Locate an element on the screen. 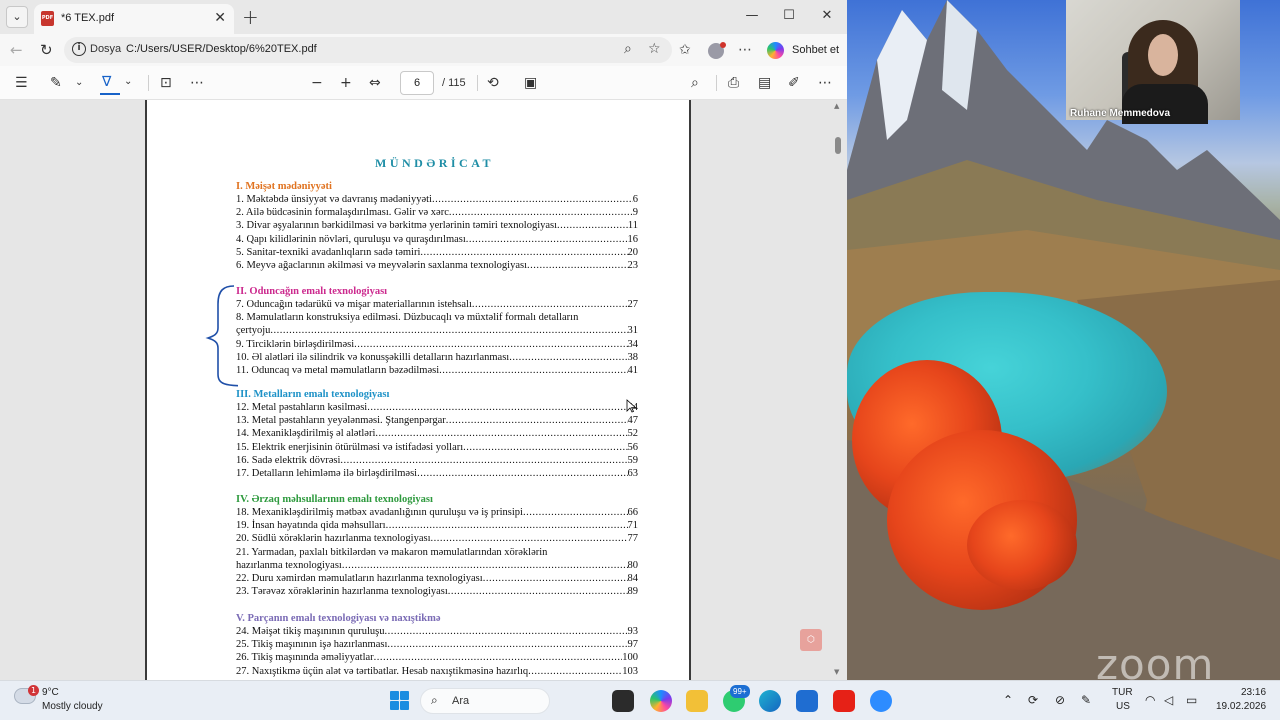 The width and height of the screenshot is (1280, 720). draw-tool-button: ∇ ⌄ is located at coordinates (119, 83).